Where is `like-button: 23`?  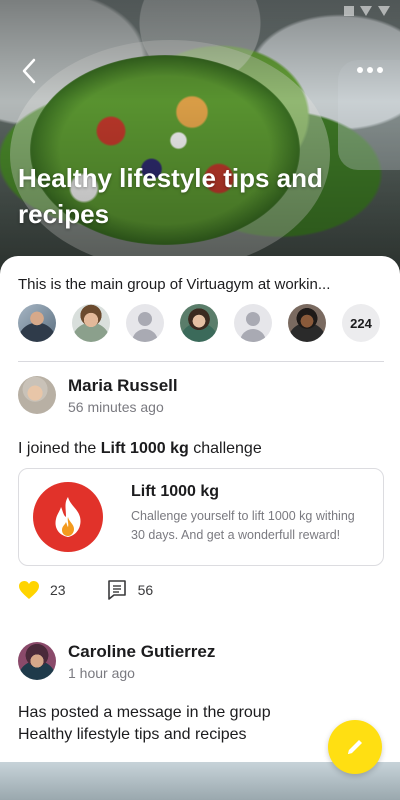
like-button: 23 is located at coordinates (42, 590).